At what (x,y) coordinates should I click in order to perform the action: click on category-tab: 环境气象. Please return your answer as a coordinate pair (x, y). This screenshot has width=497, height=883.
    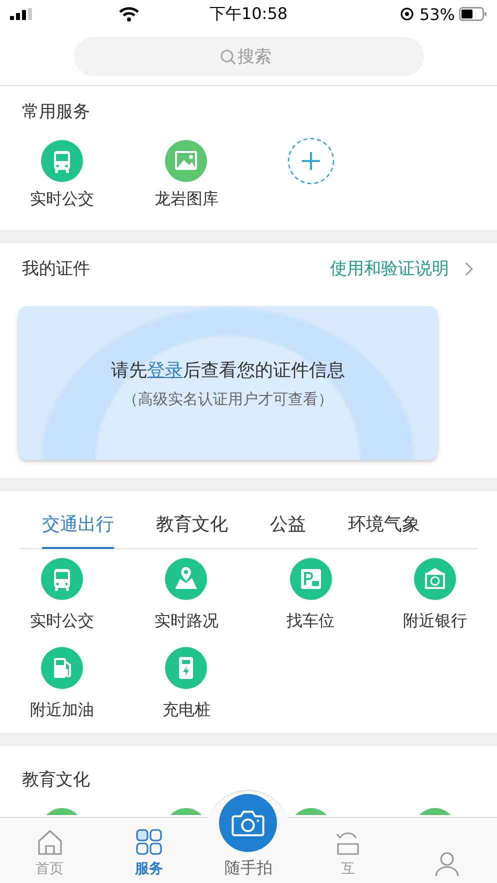
    Looking at the image, I should click on (384, 525).